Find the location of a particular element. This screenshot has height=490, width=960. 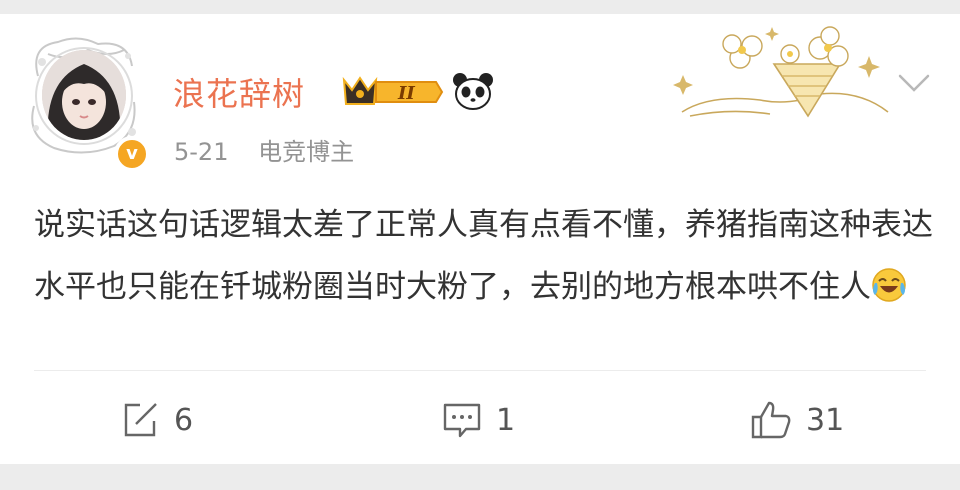

verified-badge: v is located at coordinates (132, 154).